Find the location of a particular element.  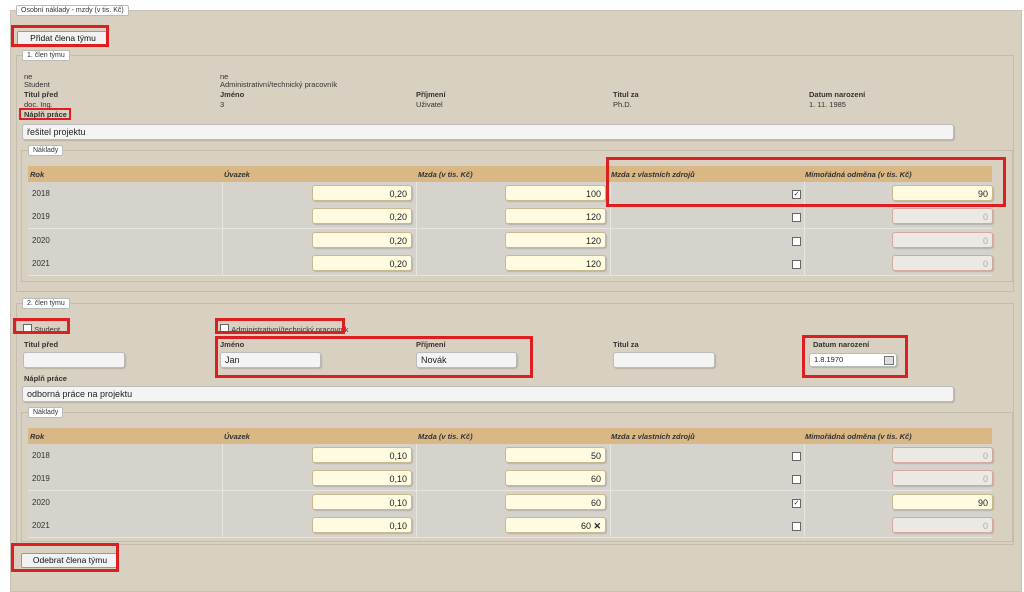

prijmeni-label: Příjmení is located at coordinates (431, 94).